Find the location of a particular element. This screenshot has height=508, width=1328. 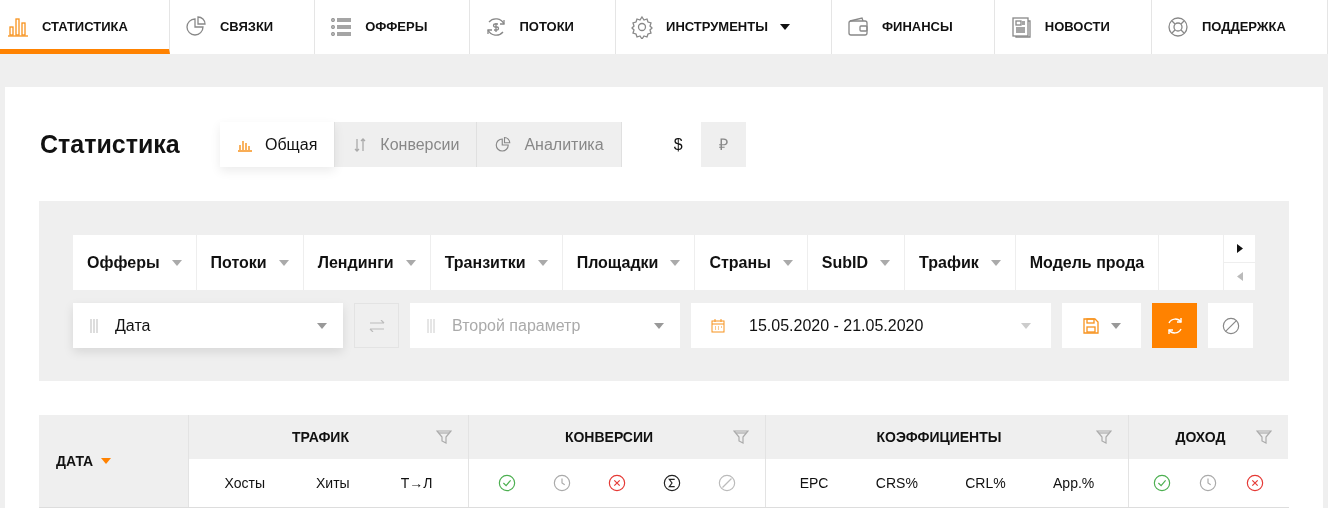

page-title: Статистика is located at coordinates (110, 144).